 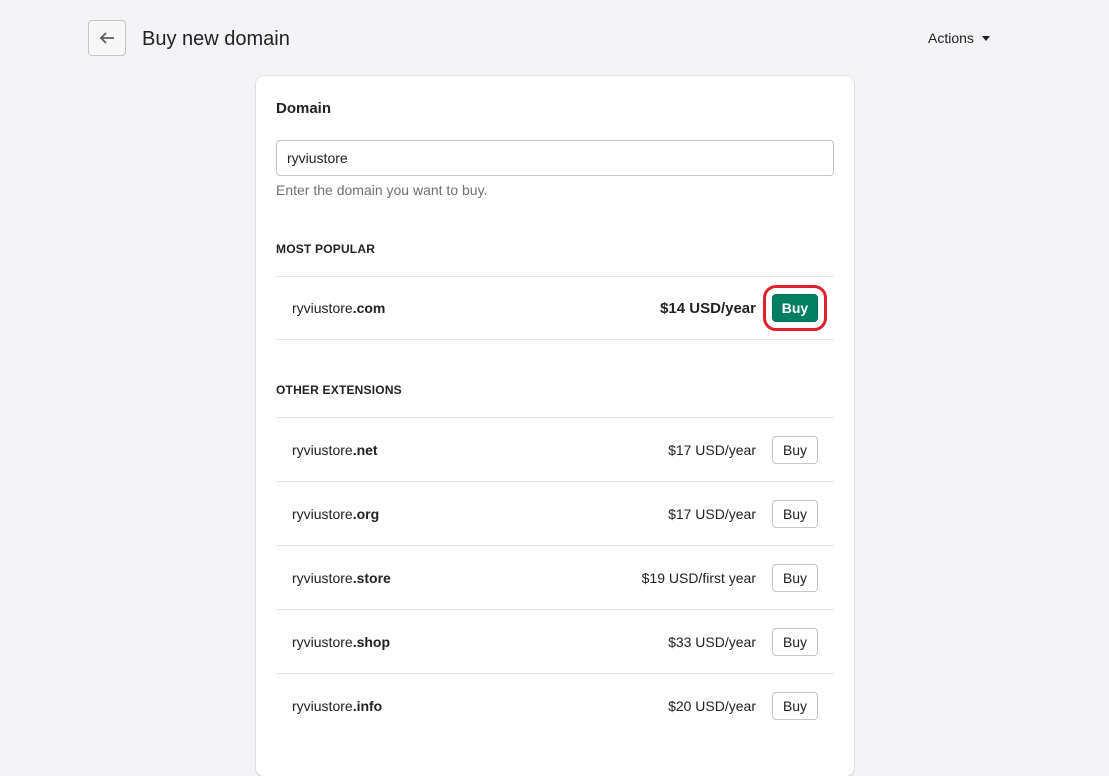 What do you see at coordinates (951, 38) in the screenshot?
I see `actions-label: Actions` at bounding box center [951, 38].